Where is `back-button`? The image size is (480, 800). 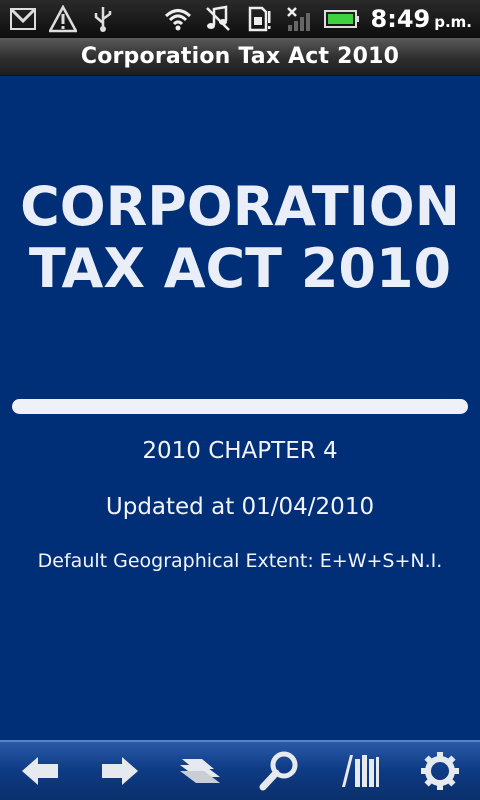
back-button is located at coordinates (40, 771).